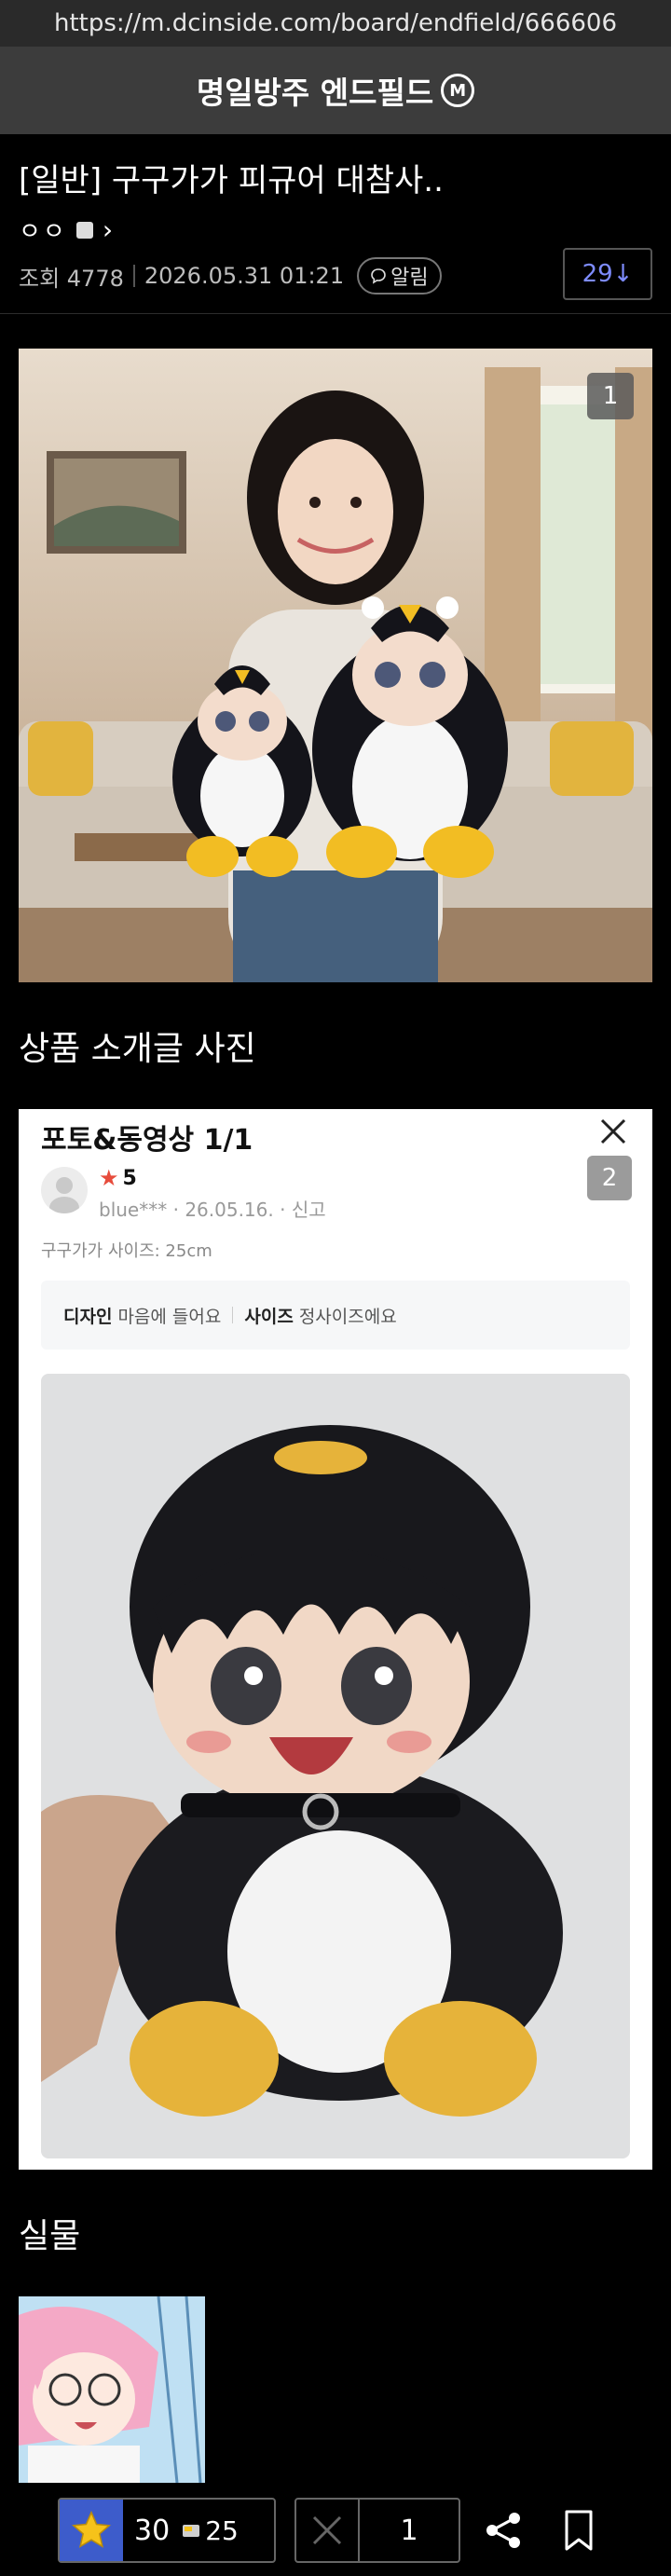 Image resolution: width=671 pixels, height=2576 pixels. Describe the element at coordinates (126, 1251) in the screenshot. I see `review-size: 구구가가 사이즈: 25cm` at that location.